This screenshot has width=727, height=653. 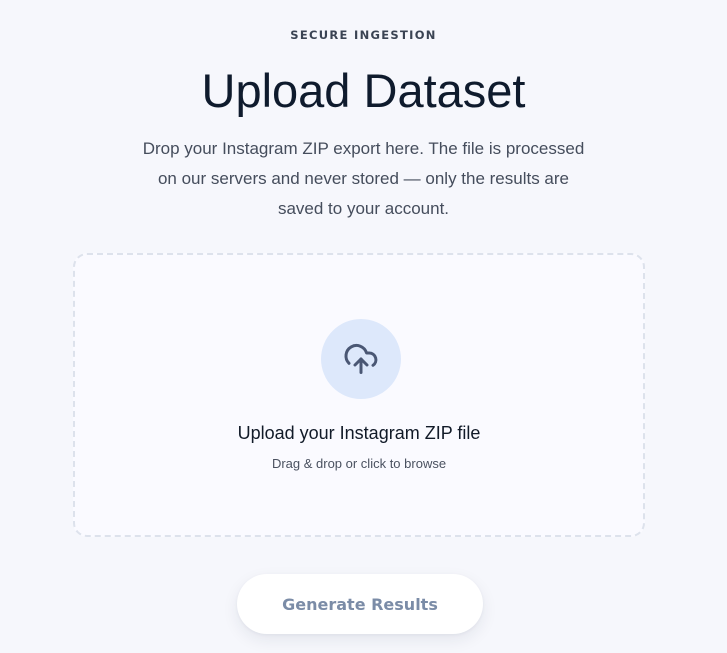 I want to click on generate-results-button: Generate Results, so click(x=360, y=604).